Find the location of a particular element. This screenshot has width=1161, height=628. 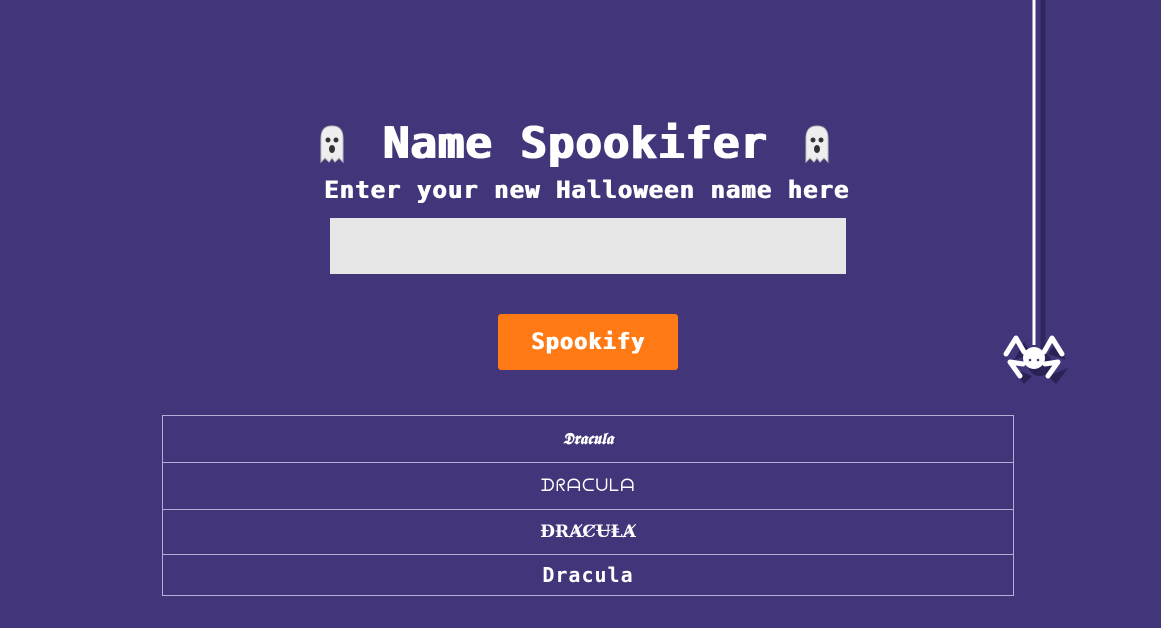

table-row: Dracula is located at coordinates (588, 575).